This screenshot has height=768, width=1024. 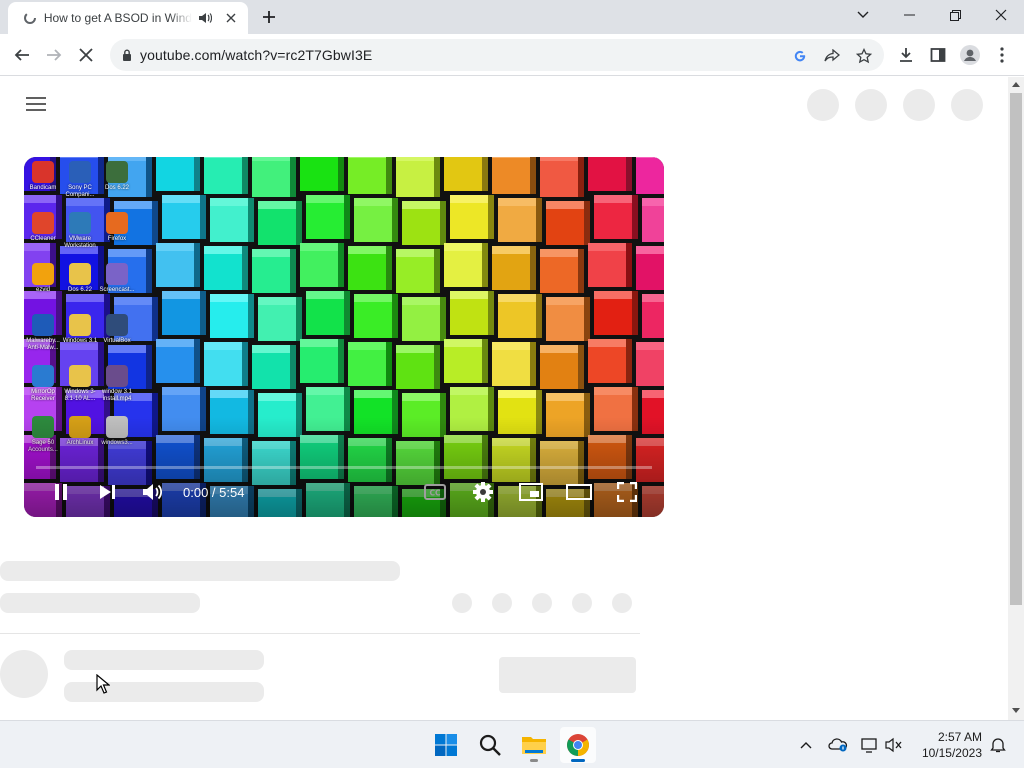 What do you see at coordinates (79, 290) in the screenshot?
I see `desktop-shortcut-label: Dos 6.22` at bounding box center [79, 290].